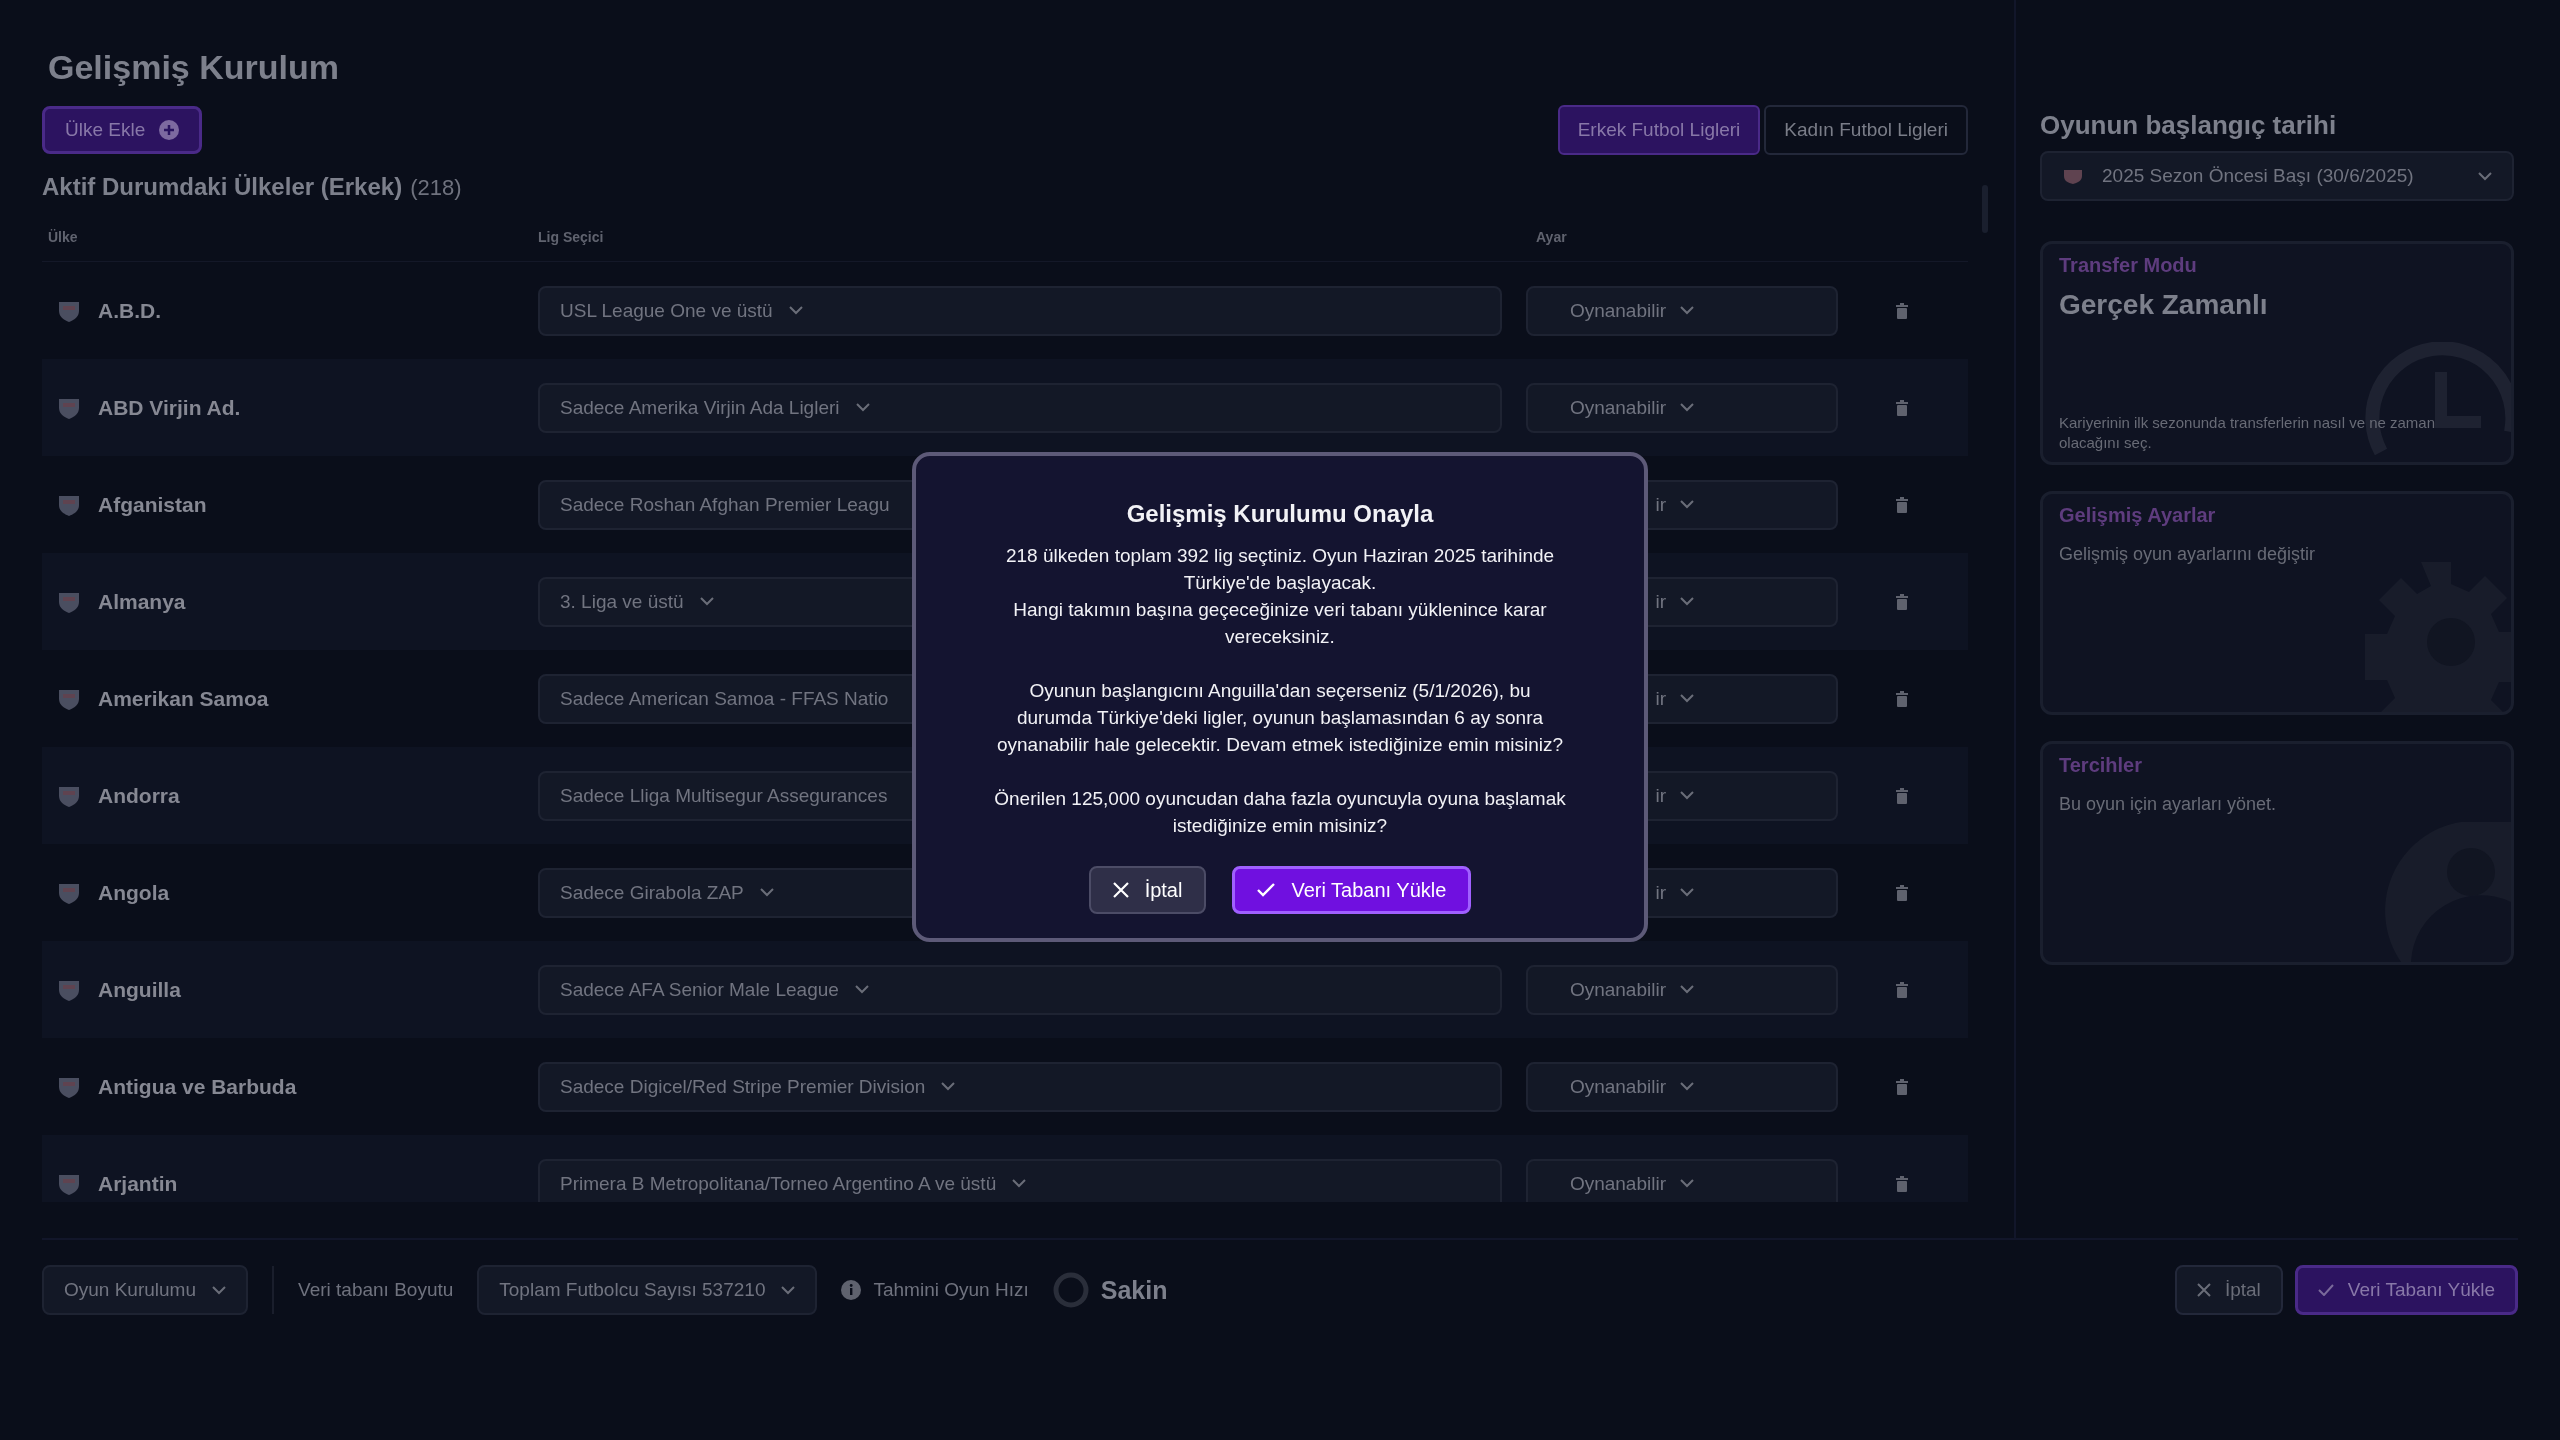 Image resolution: width=2560 pixels, height=1440 pixels. I want to click on card-title: Gelişmiş Ayarlar, so click(2138, 515).